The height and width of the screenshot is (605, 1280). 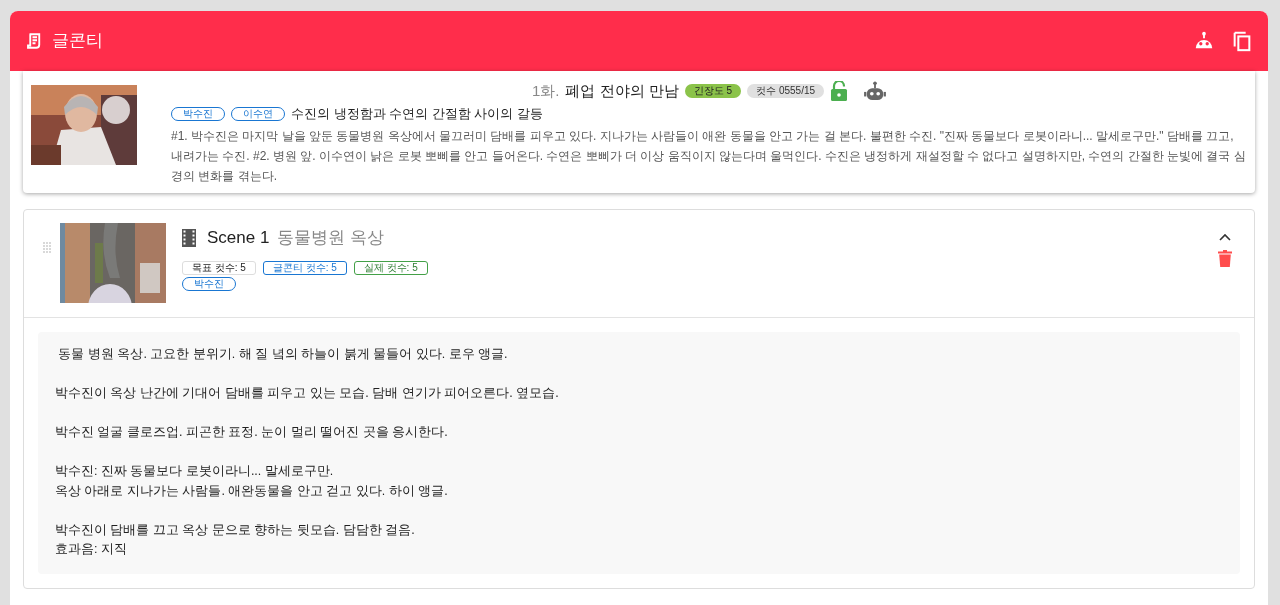 What do you see at coordinates (304, 268) in the screenshot?
I see `cut-count-tag: 글콘티 컷수: 5` at bounding box center [304, 268].